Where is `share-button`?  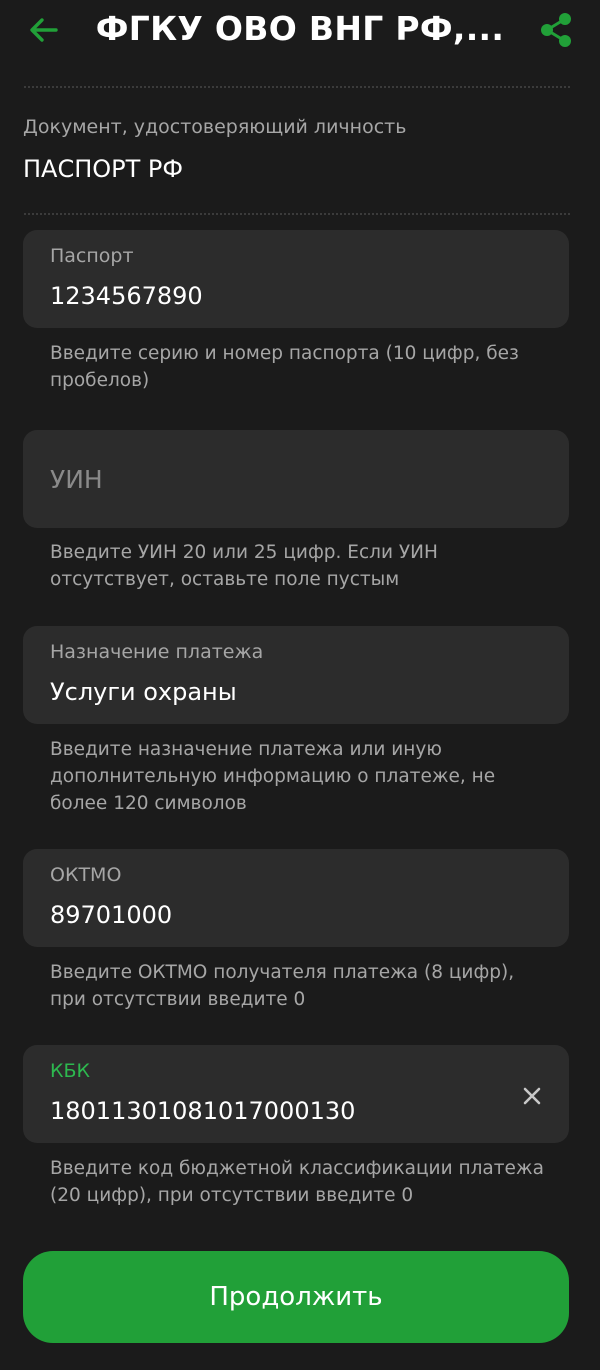
share-button is located at coordinates (556, 30).